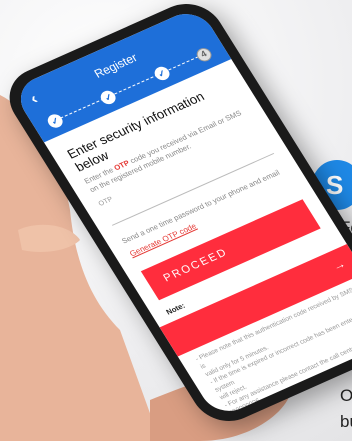 The height and width of the screenshot is (441, 352). What do you see at coordinates (162, 73) in the screenshot?
I see `step-3-check-icon: ✓` at bounding box center [162, 73].